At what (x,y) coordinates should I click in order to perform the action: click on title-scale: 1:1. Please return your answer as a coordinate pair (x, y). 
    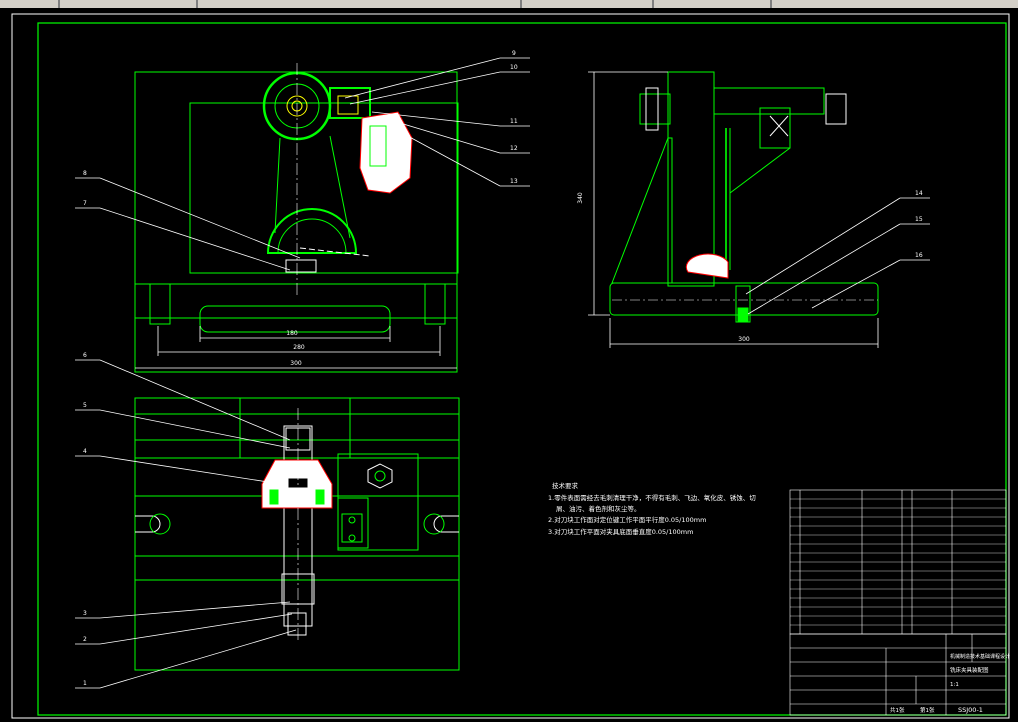
    Looking at the image, I should click on (954, 685).